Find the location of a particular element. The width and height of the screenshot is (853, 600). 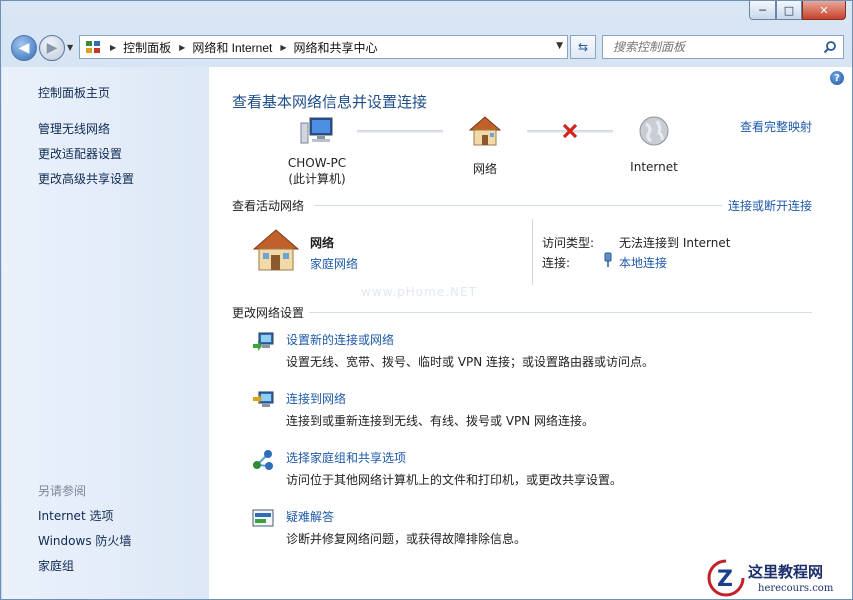

map-link-computer-network is located at coordinates (400, 131).